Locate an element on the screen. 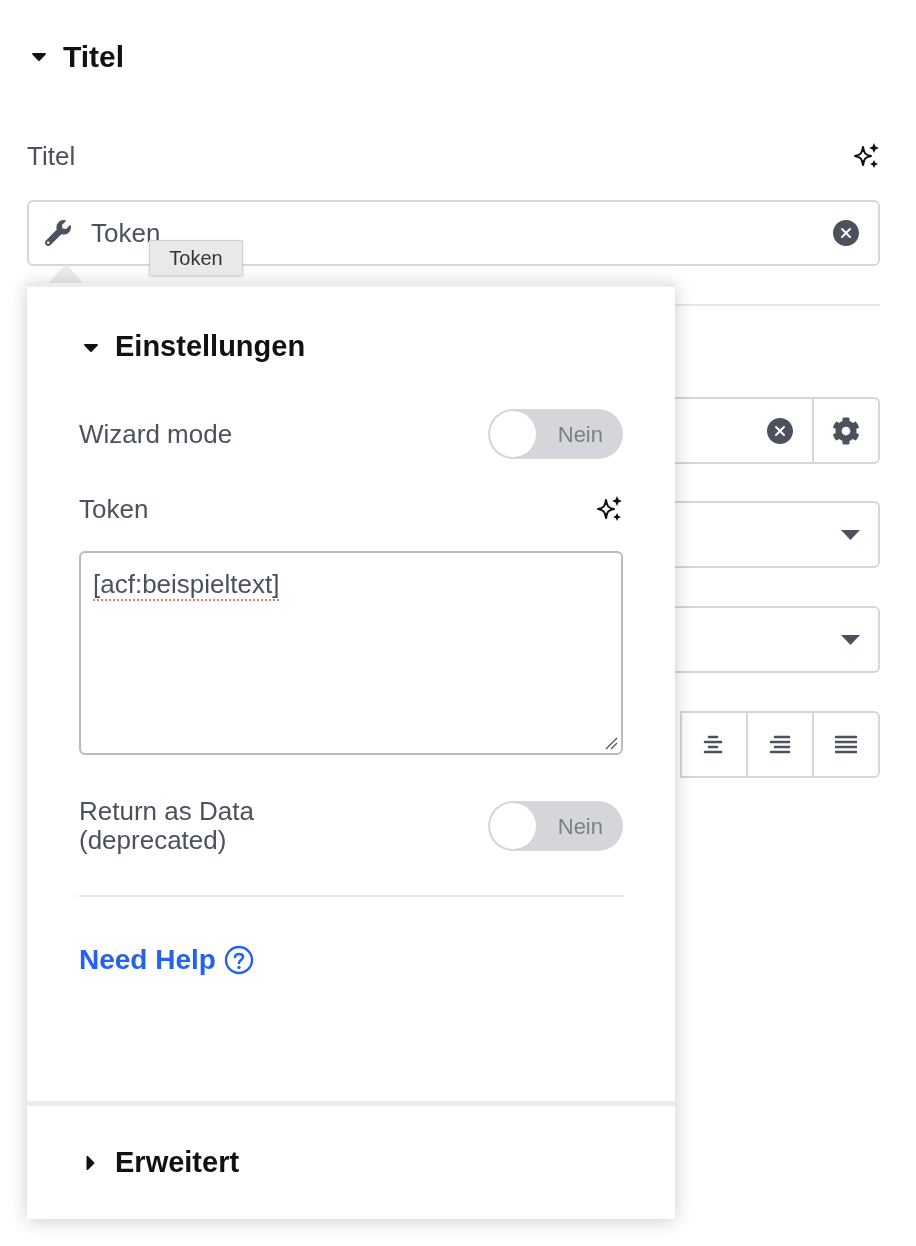  section-title: Einstellungen is located at coordinates (210, 347).